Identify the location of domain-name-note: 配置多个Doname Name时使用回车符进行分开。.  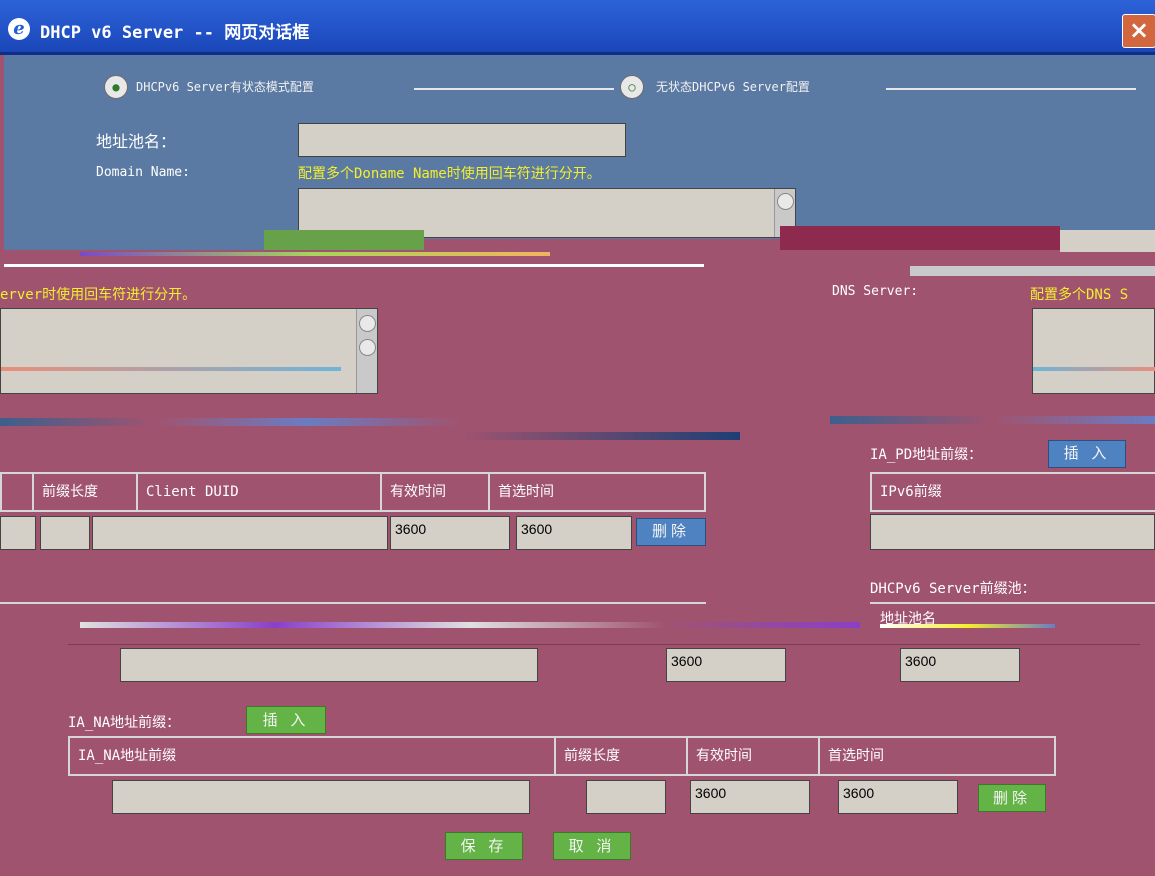
(449, 174).